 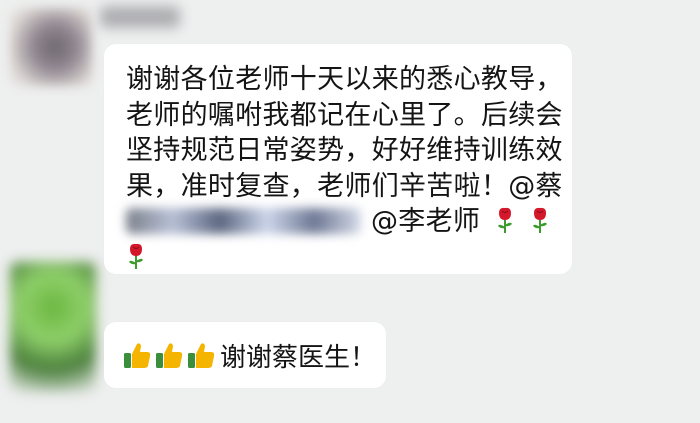 I want to click on sender-avatar, so click(x=51, y=47).